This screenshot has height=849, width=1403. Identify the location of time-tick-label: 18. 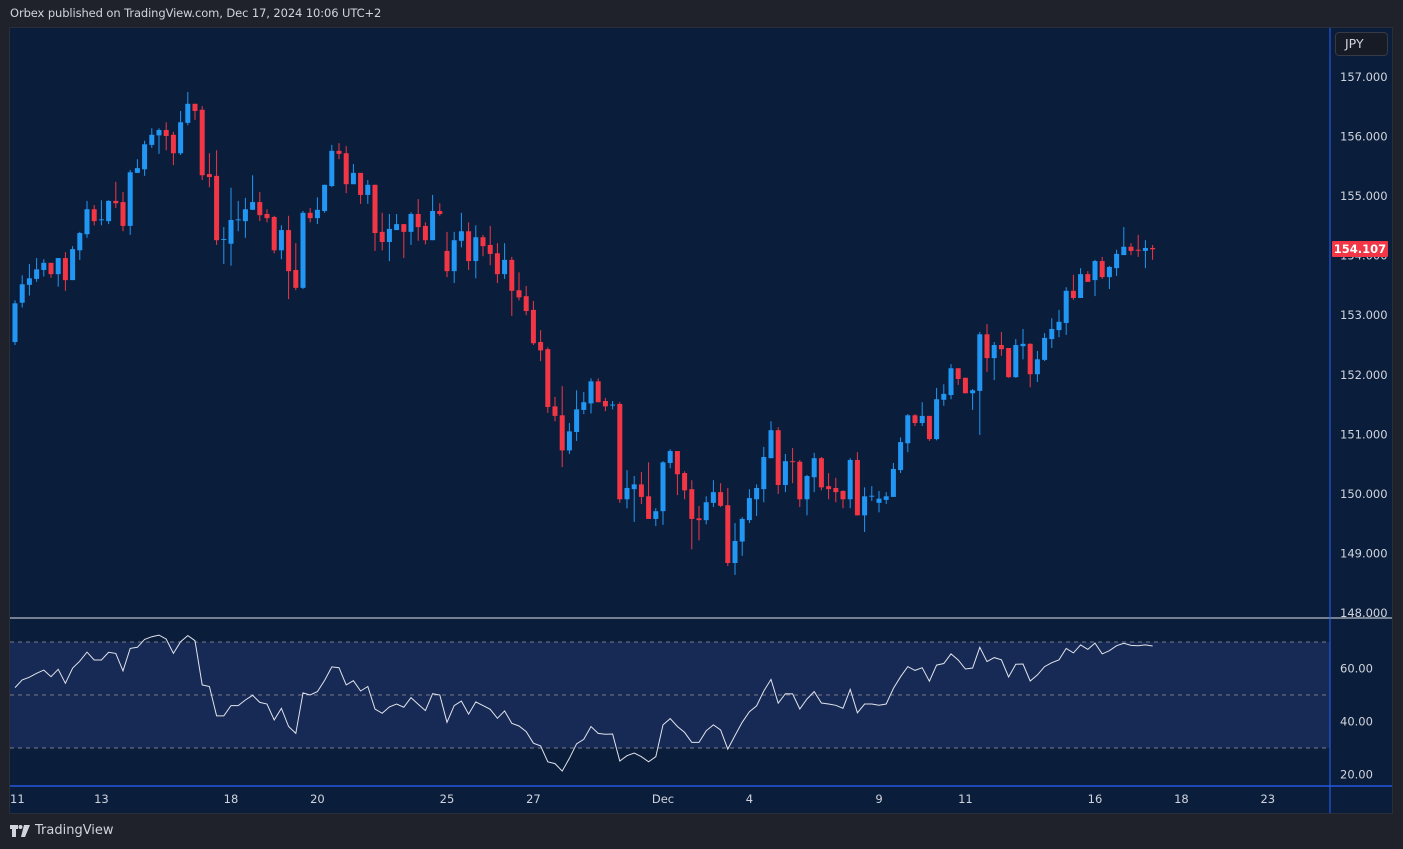
(1181, 799).